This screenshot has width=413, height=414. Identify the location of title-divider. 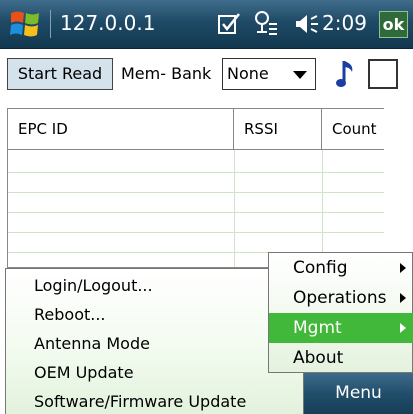
(50, 24).